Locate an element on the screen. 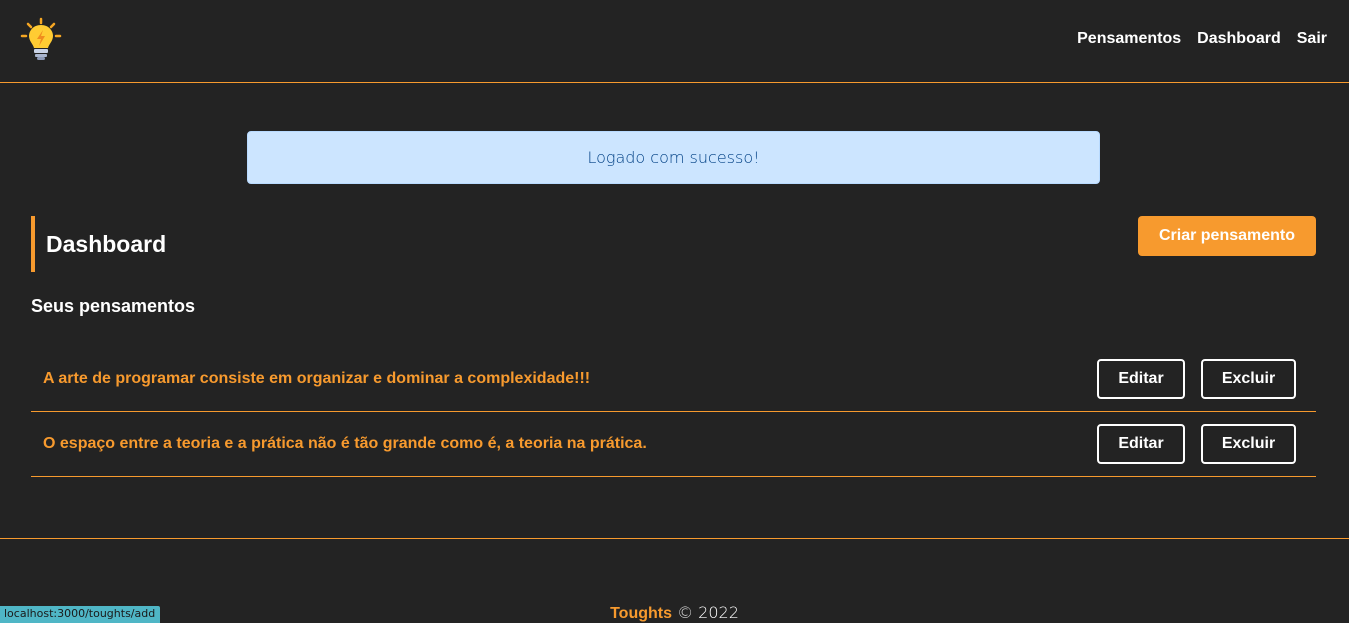 Image resolution: width=1349 pixels, height=623 pixels. navbar: Pensamentos Dashboard Sair is located at coordinates (674, 41).